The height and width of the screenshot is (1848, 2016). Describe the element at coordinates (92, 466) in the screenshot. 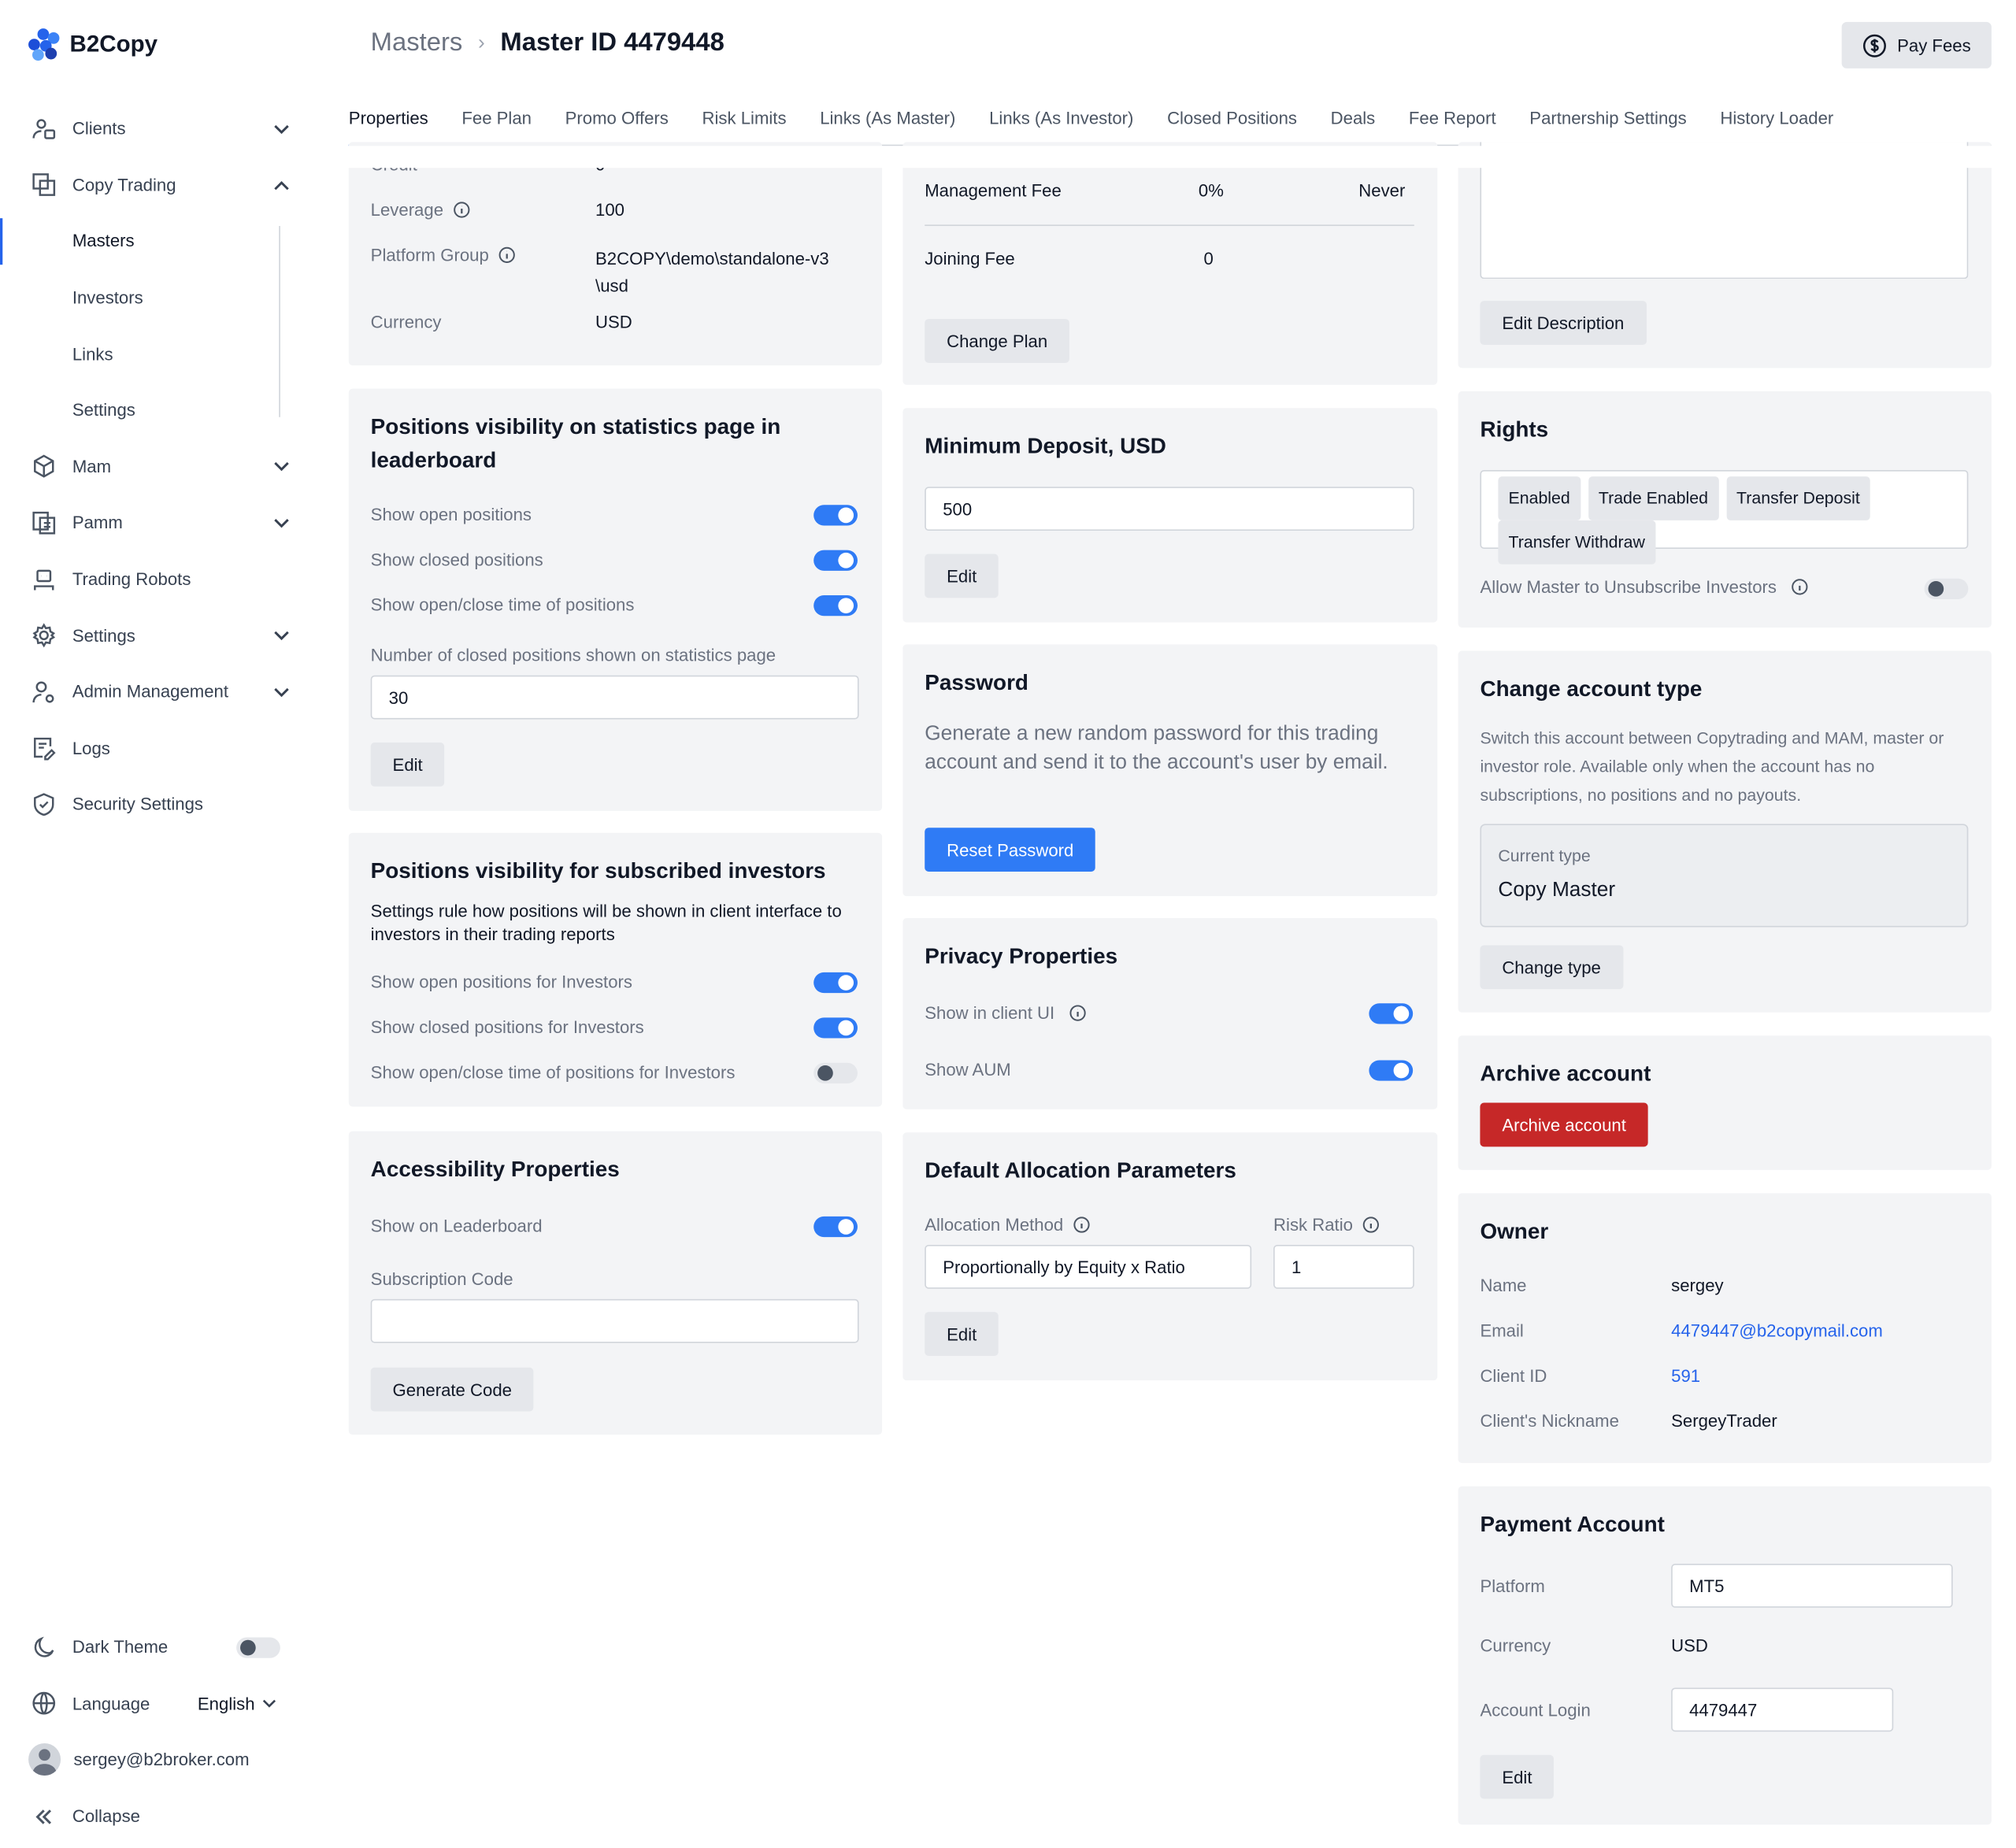

I see `sidebar-item-label: Mam` at that location.